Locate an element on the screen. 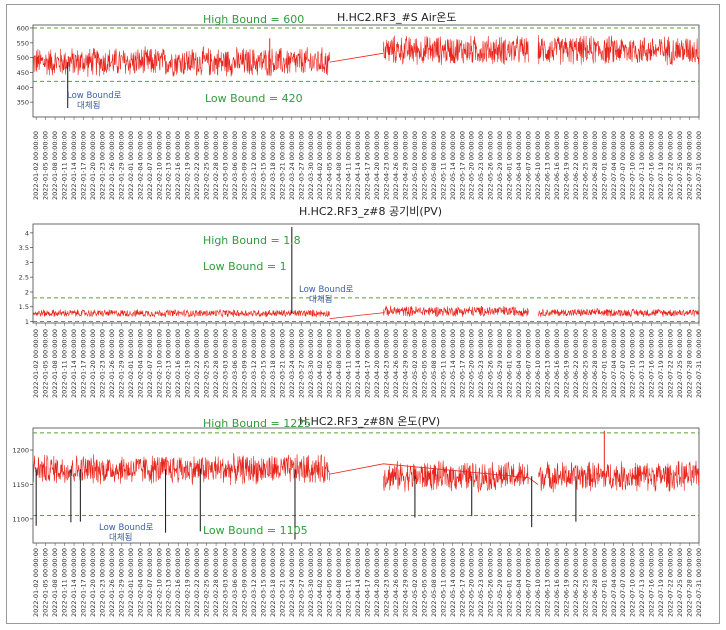 Image resolution: width=726 pixels, height=630 pixels. x-tick-label: 2022-04-17 00:00:00 is located at coordinates (368, 165).